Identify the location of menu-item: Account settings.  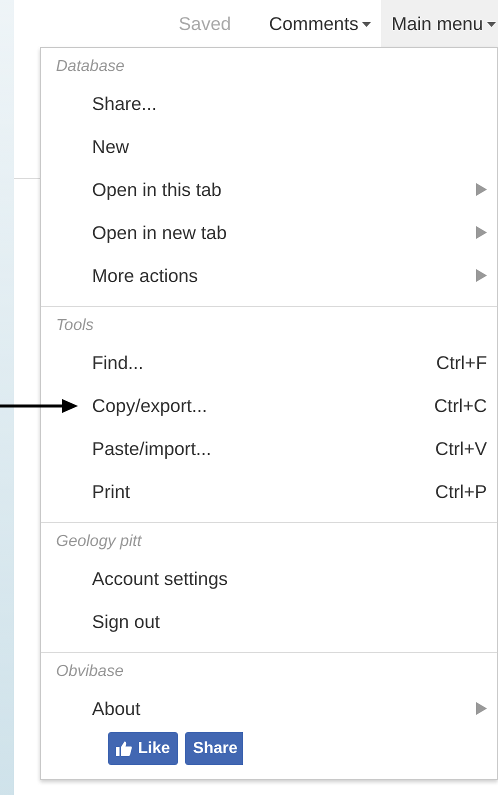
(269, 578).